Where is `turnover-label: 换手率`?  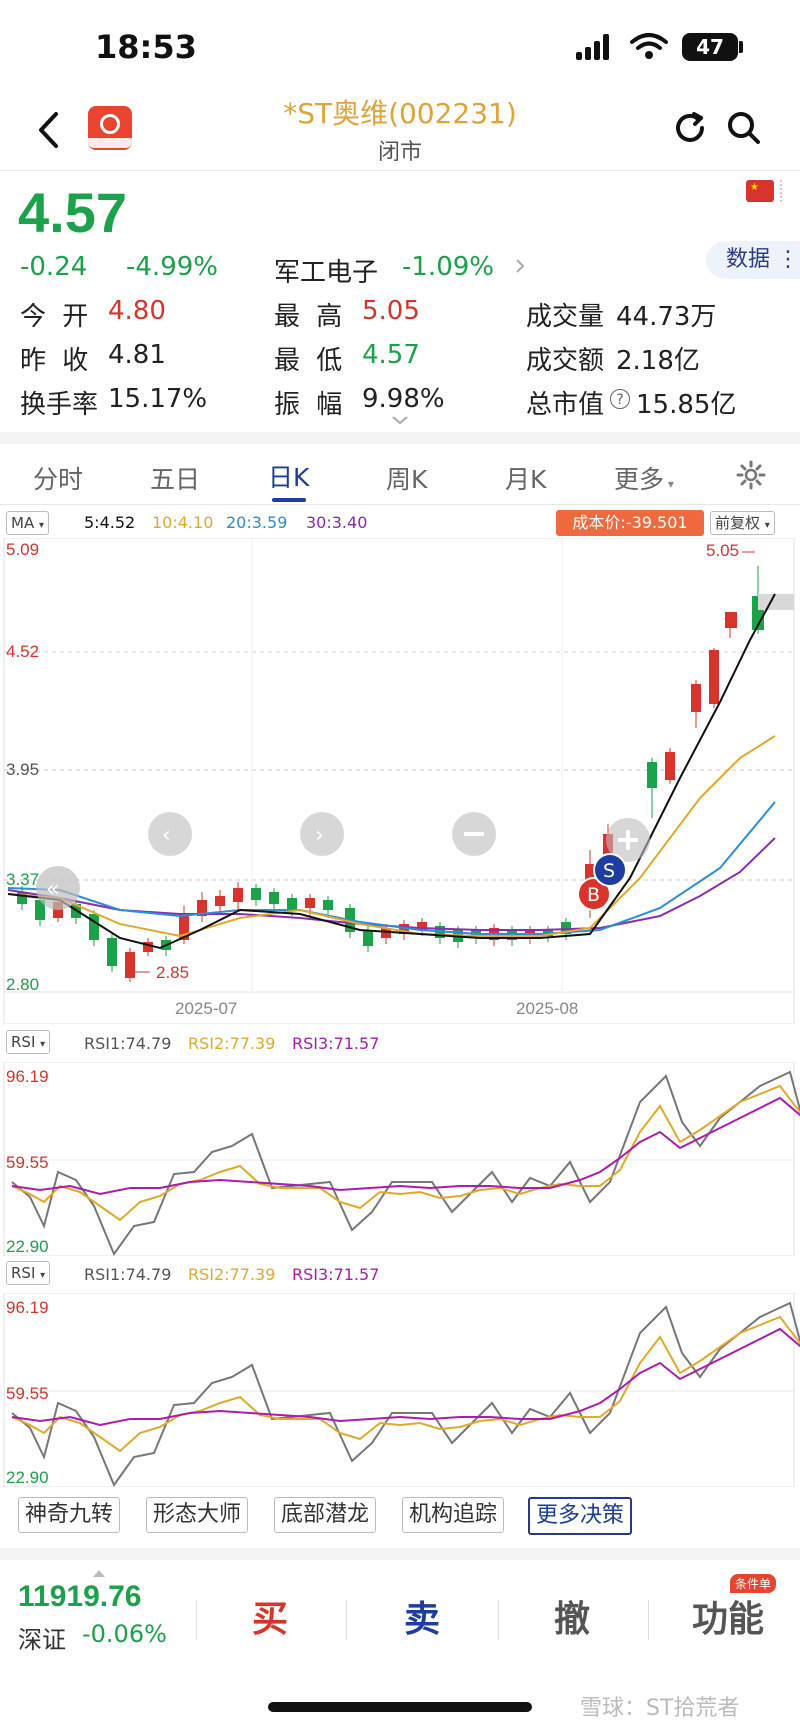
turnover-label: 换手率 is located at coordinates (59, 405).